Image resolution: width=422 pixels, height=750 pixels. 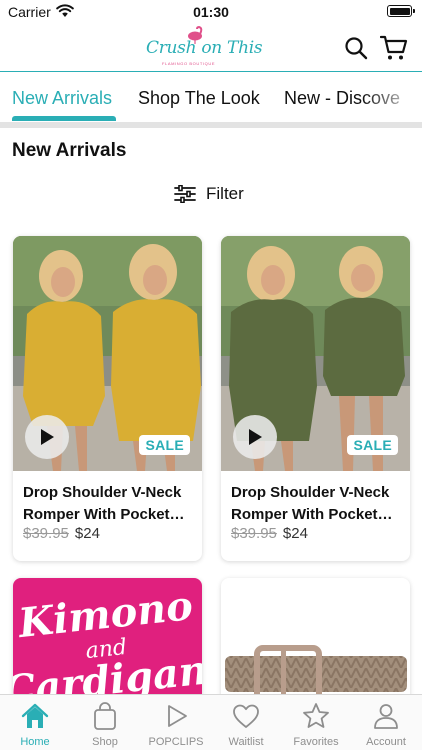 I want to click on nav-label: Home, so click(x=35, y=742).